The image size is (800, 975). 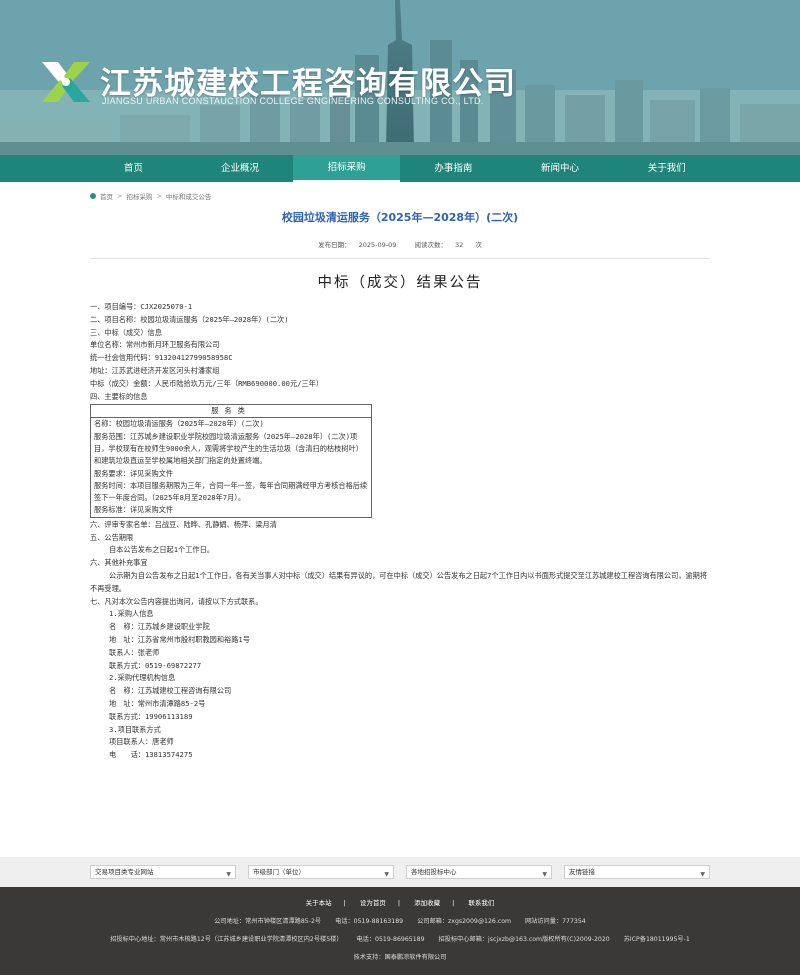 I want to click on body-line: 项目联系人：唐老师, so click(x=141, y=742).